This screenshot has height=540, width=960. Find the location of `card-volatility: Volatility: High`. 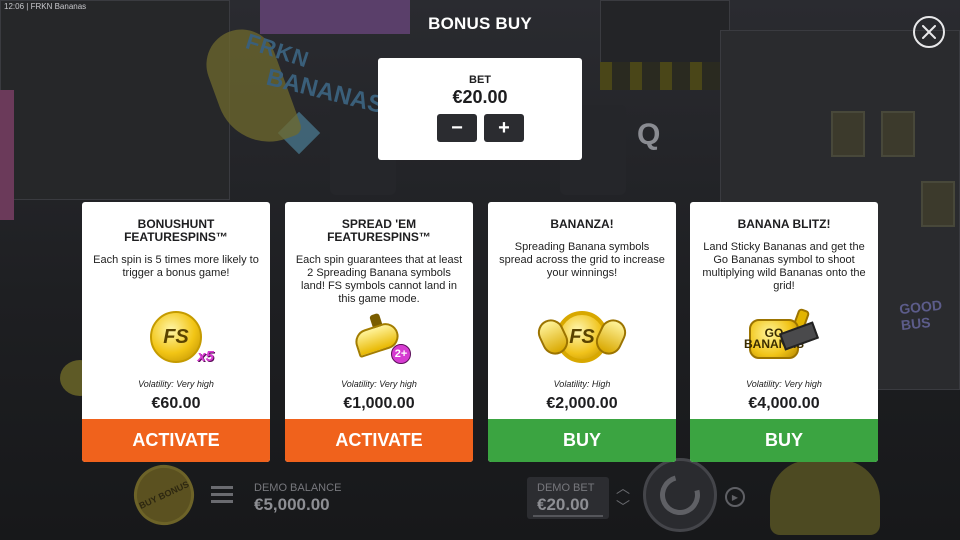

card-volatility: Volatility: High is located at coordinates (582, 384).